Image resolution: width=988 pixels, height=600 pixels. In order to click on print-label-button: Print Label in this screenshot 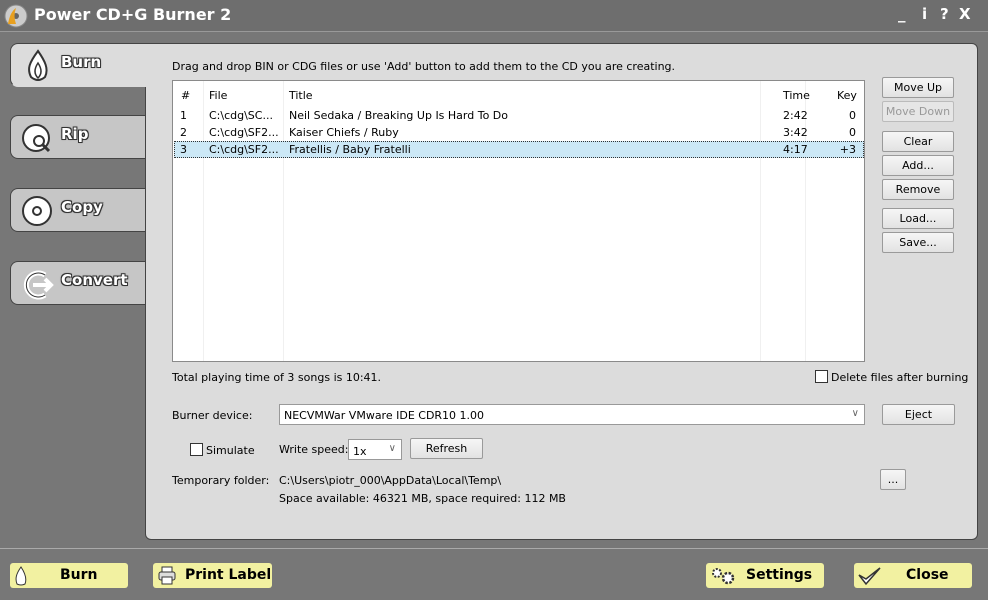, I will do `click(212, 575)`.